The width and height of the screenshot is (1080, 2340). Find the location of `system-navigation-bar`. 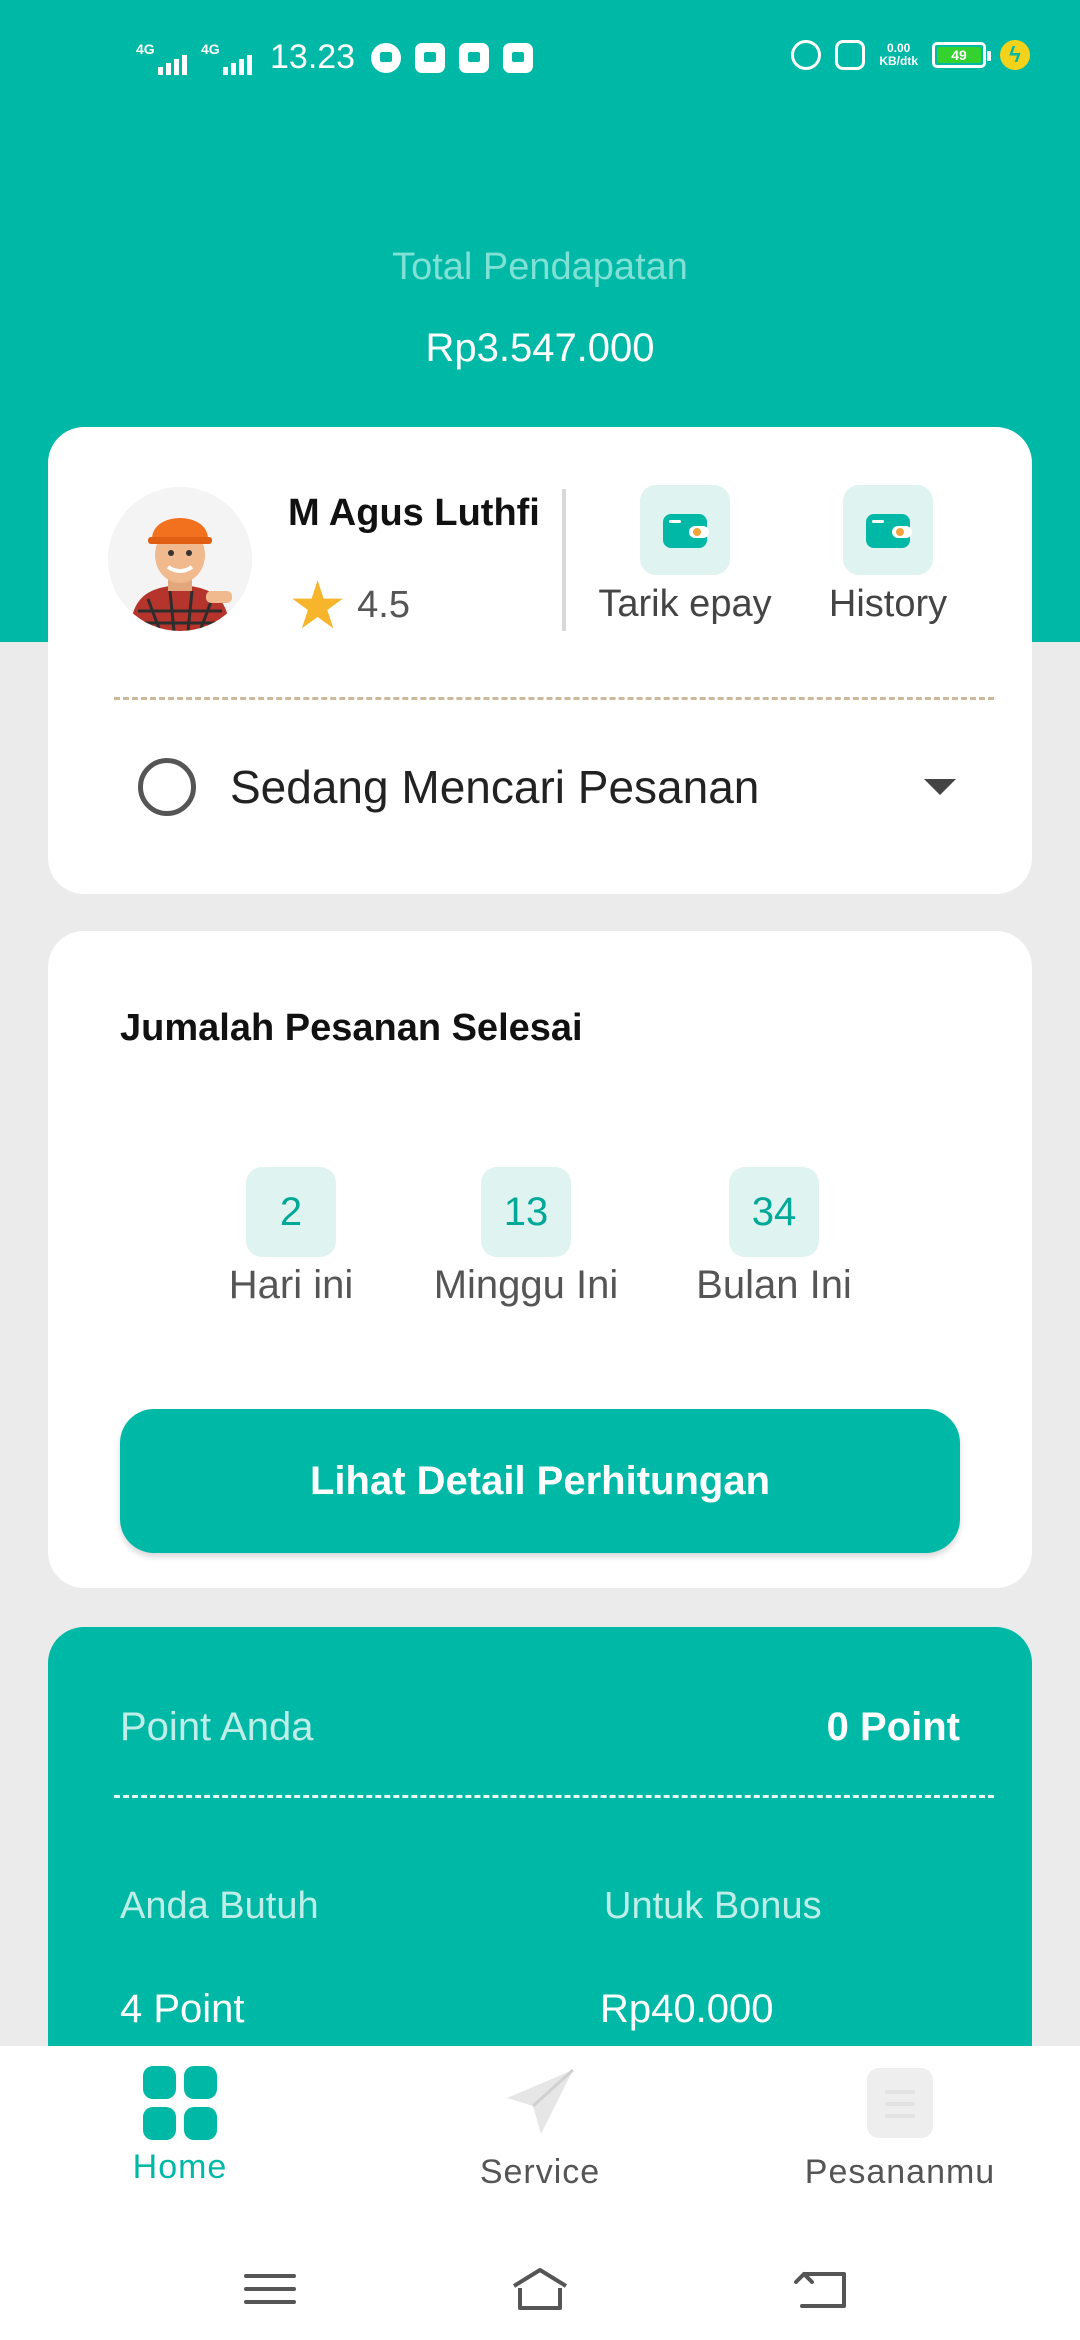

system-navigation-bar is located at coordinates (540, 2291).